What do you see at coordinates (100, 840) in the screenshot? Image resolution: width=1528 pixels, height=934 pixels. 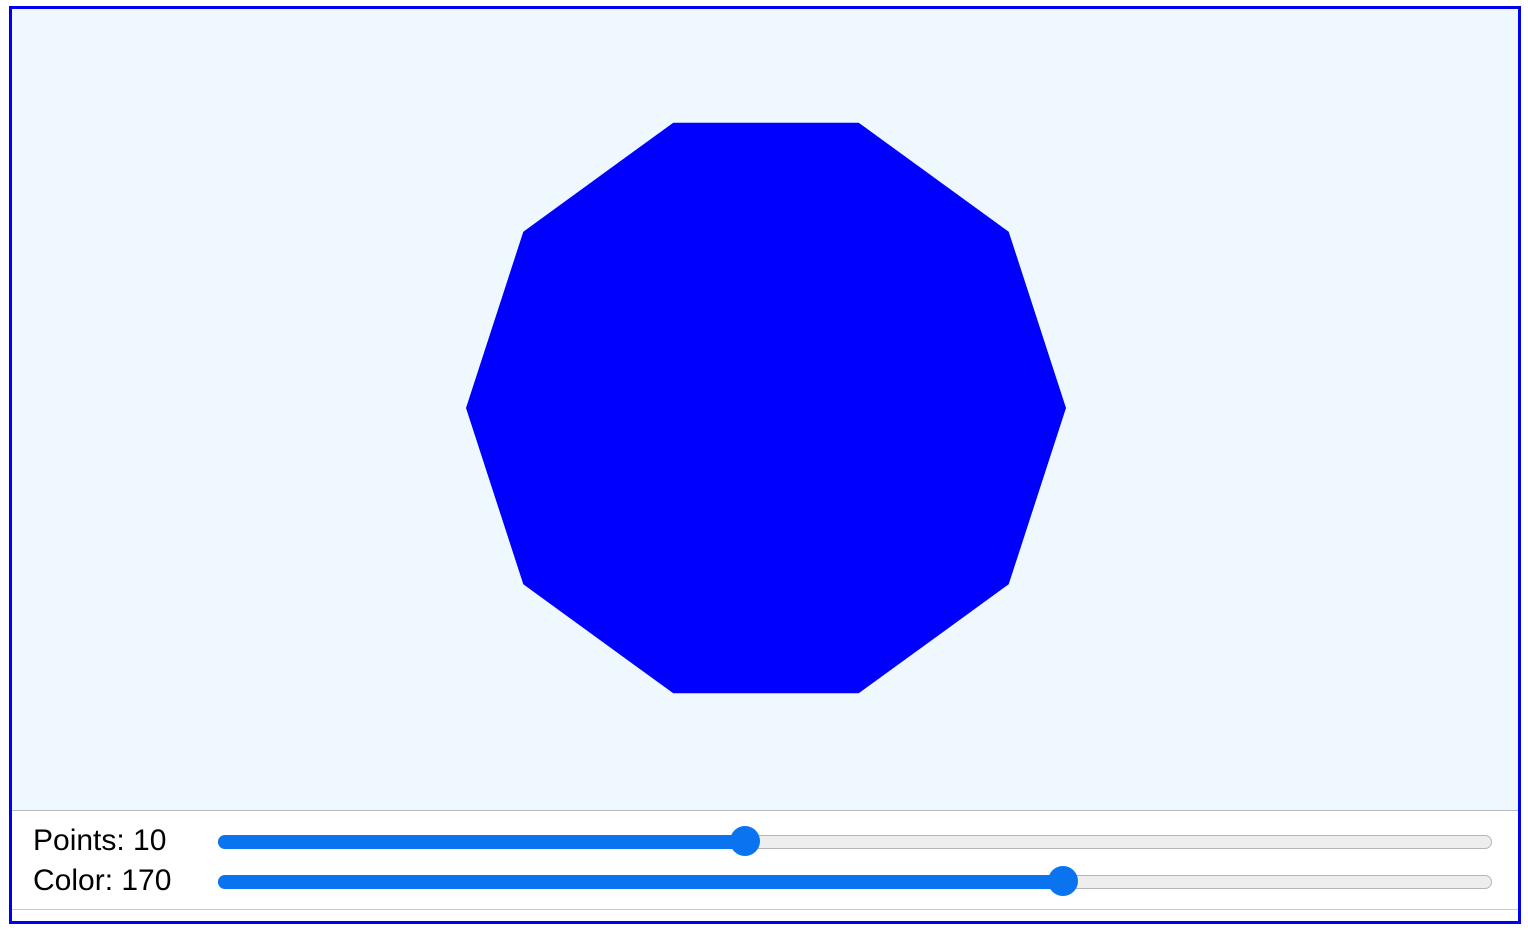 I see `points-label: Points: 10` at bounding box center [100, 840].